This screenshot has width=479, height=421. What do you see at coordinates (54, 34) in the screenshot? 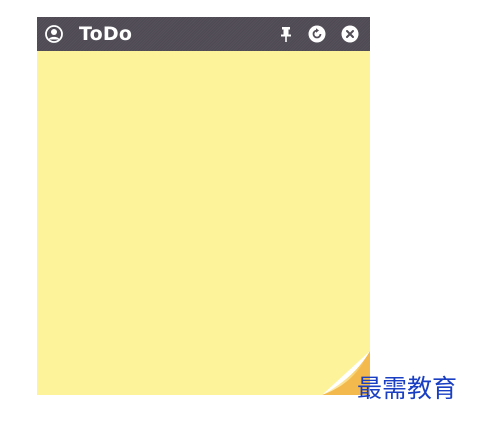
I see `user-icon` at bounding box center [54, 34].